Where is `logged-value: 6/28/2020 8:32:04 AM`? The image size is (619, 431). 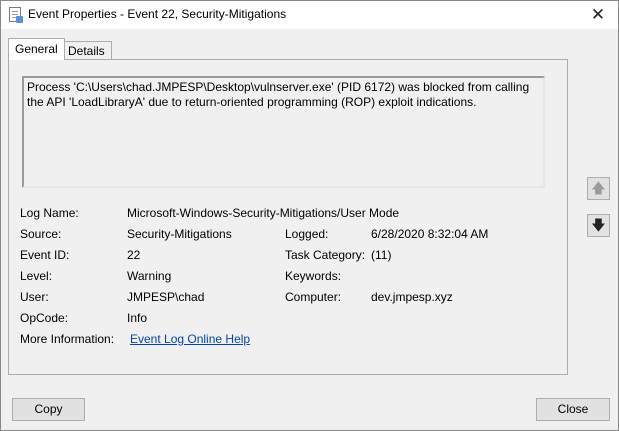
logged-value: 6/28/2020 8:32:04 AM is located at coordinates (430, 234).